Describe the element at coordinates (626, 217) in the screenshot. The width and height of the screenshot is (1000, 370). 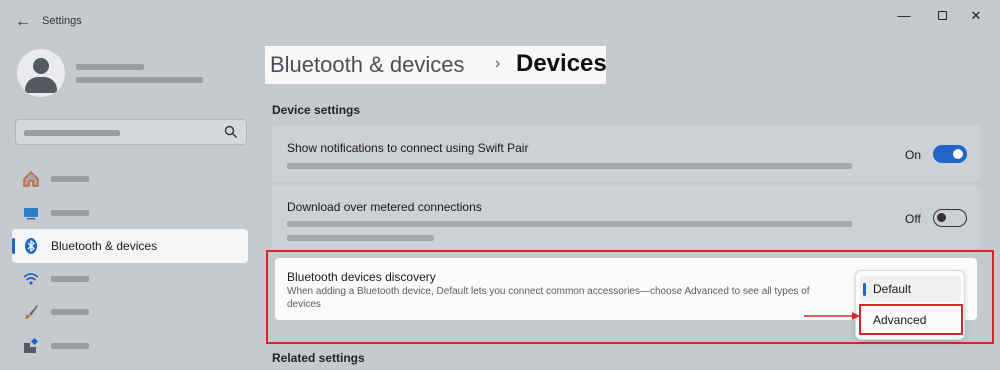
I see `metered-card: Download over metered connections Off` at that location.